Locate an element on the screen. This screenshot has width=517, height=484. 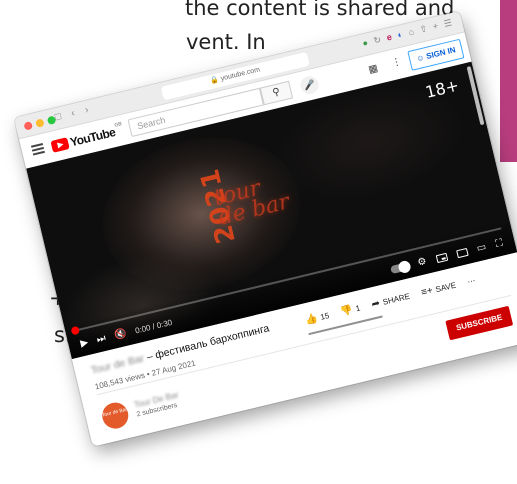
search-button: ⚲ is located at coordinates (276, 93).